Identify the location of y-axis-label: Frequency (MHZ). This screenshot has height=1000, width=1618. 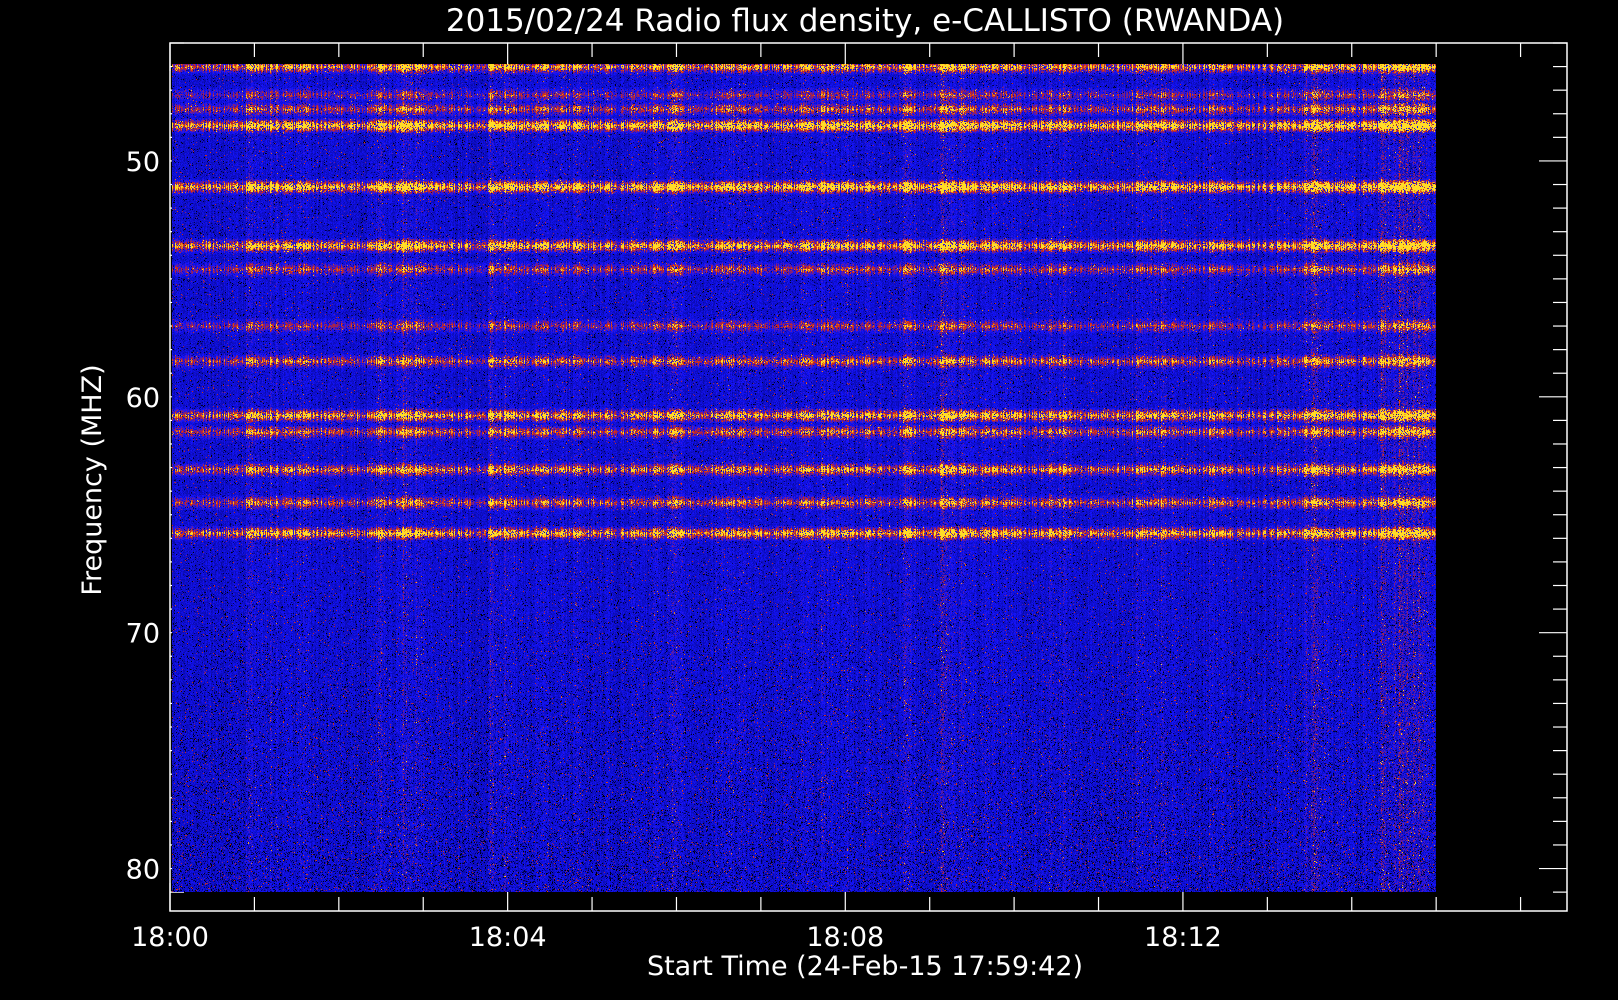
(92, 479).